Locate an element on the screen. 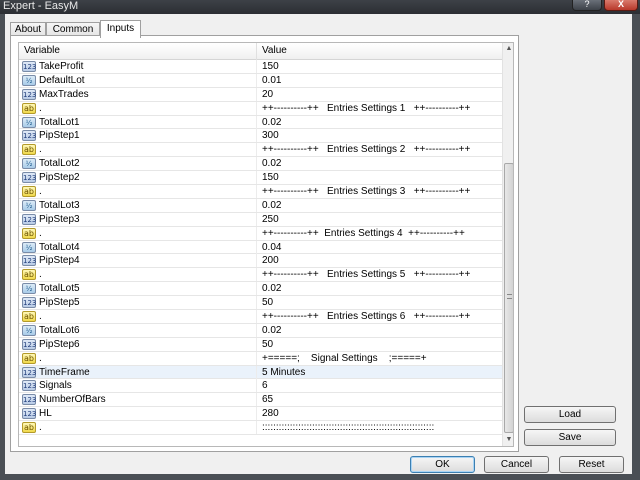 The width and height of the screenshot is (640, 480). reset-button: Reset is located at coordinates (591, 464).